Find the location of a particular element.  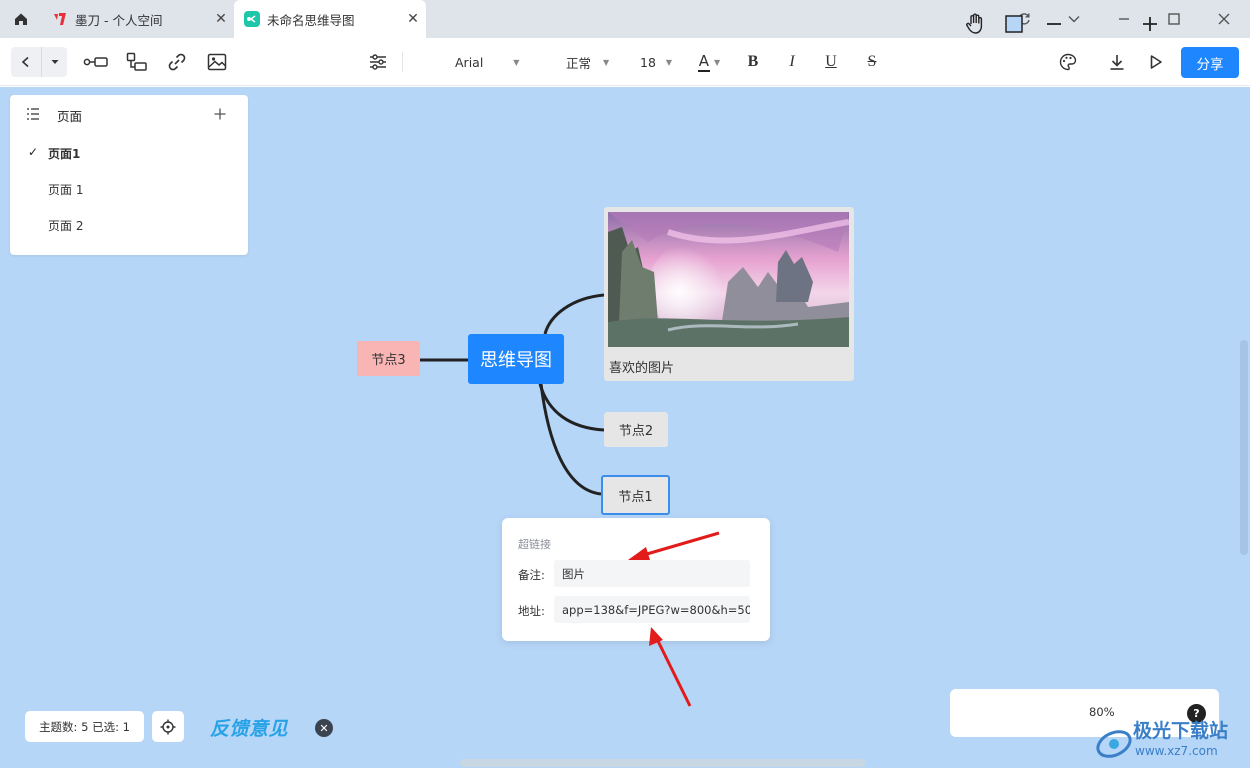

watermark-url: www.xz7.com is located at coordinates (1176, 751).